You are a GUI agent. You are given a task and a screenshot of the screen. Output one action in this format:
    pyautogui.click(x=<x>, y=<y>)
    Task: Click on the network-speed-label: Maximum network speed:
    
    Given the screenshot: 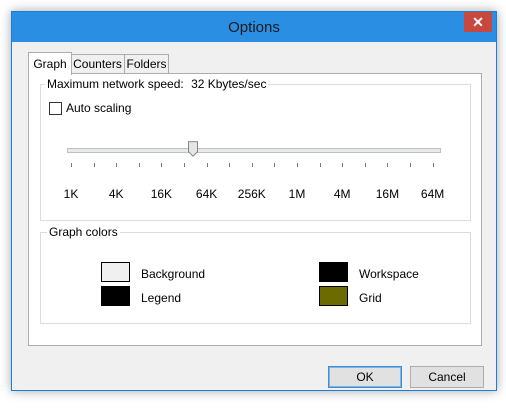 What is the action you would take?
    pyautogui.click(x=115, y=84)
    